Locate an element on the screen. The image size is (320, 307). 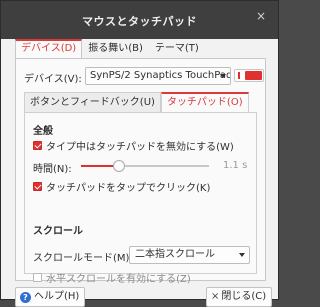
scroll-mode-value: 二本指スクロール is located at coordinates (175, 254).